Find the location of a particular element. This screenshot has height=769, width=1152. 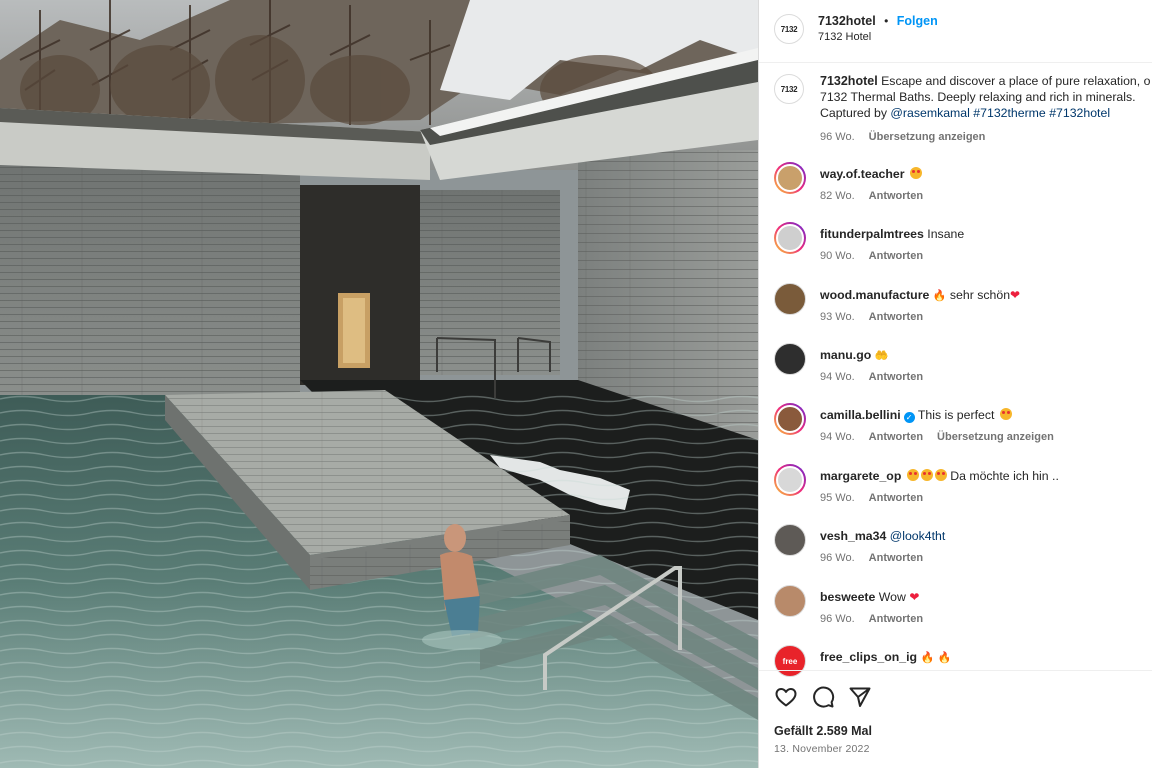

comment: way.of.teacher is located at coordinates (871, 174).